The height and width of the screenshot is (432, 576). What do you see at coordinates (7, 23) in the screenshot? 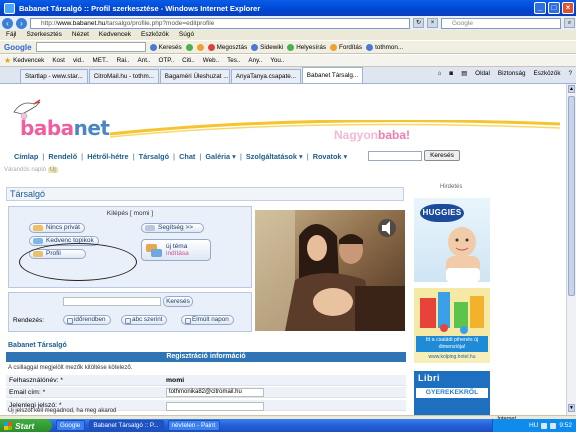
I see `back-icon: ‹` at bounding box center [7, 23].